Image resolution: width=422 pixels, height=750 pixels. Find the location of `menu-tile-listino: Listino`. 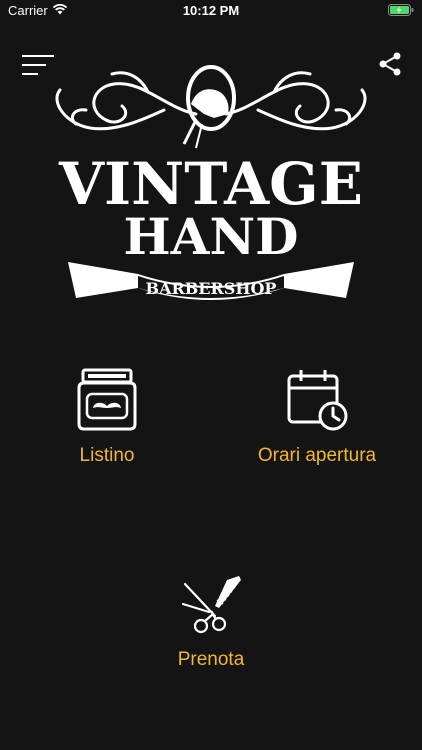

menu-tile-listino: Listino is located at coordinates (107, 417).